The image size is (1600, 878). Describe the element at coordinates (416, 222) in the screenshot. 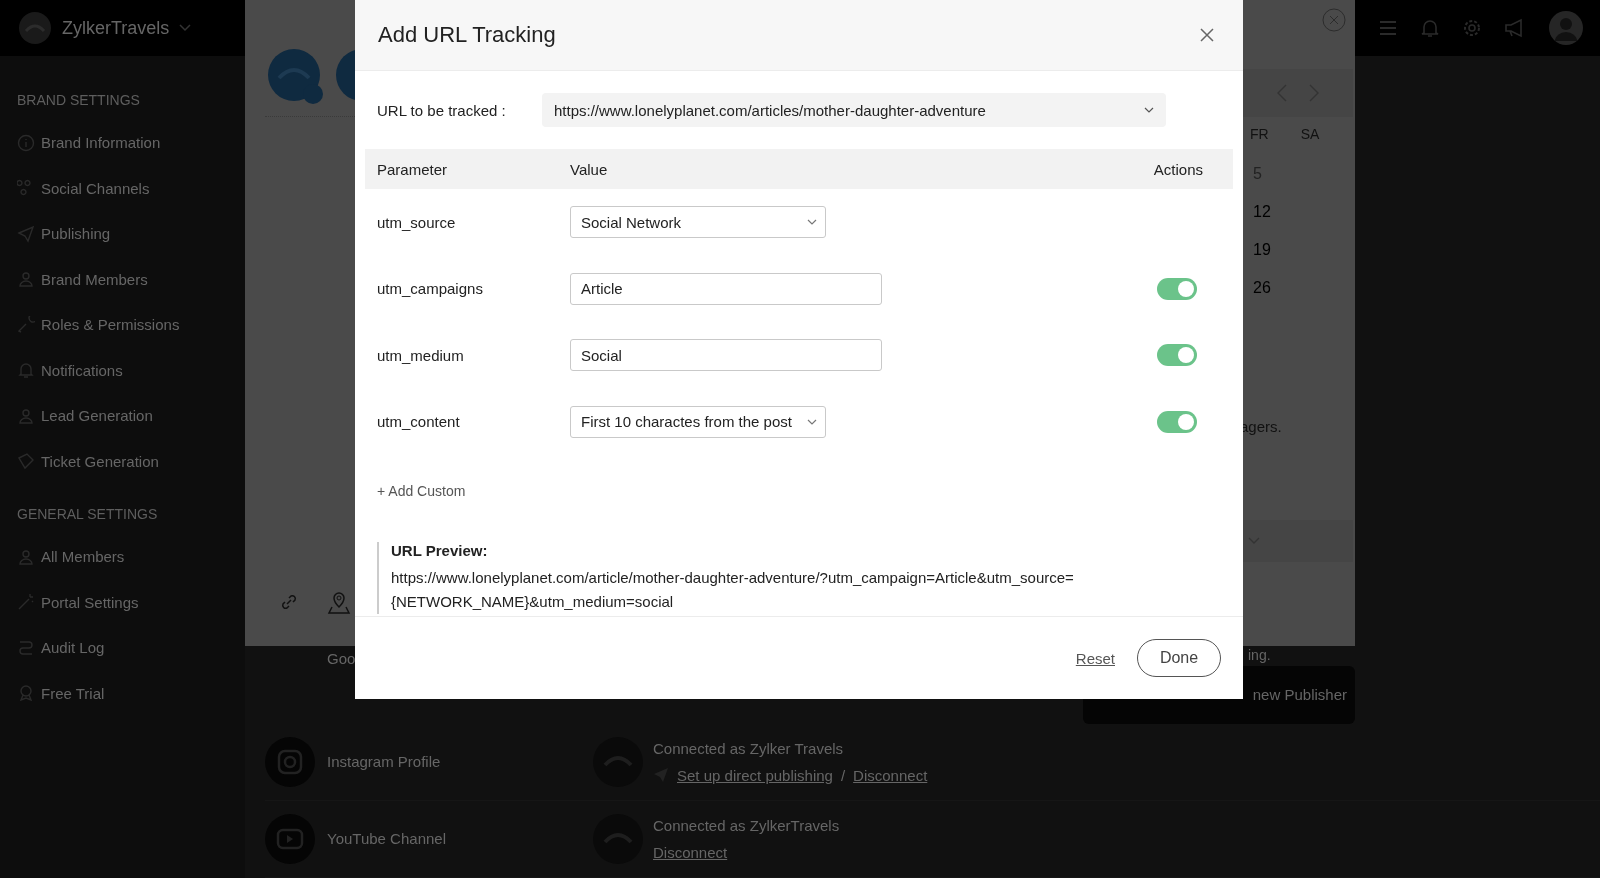

I see `parameter-name: utm_source` at that location.